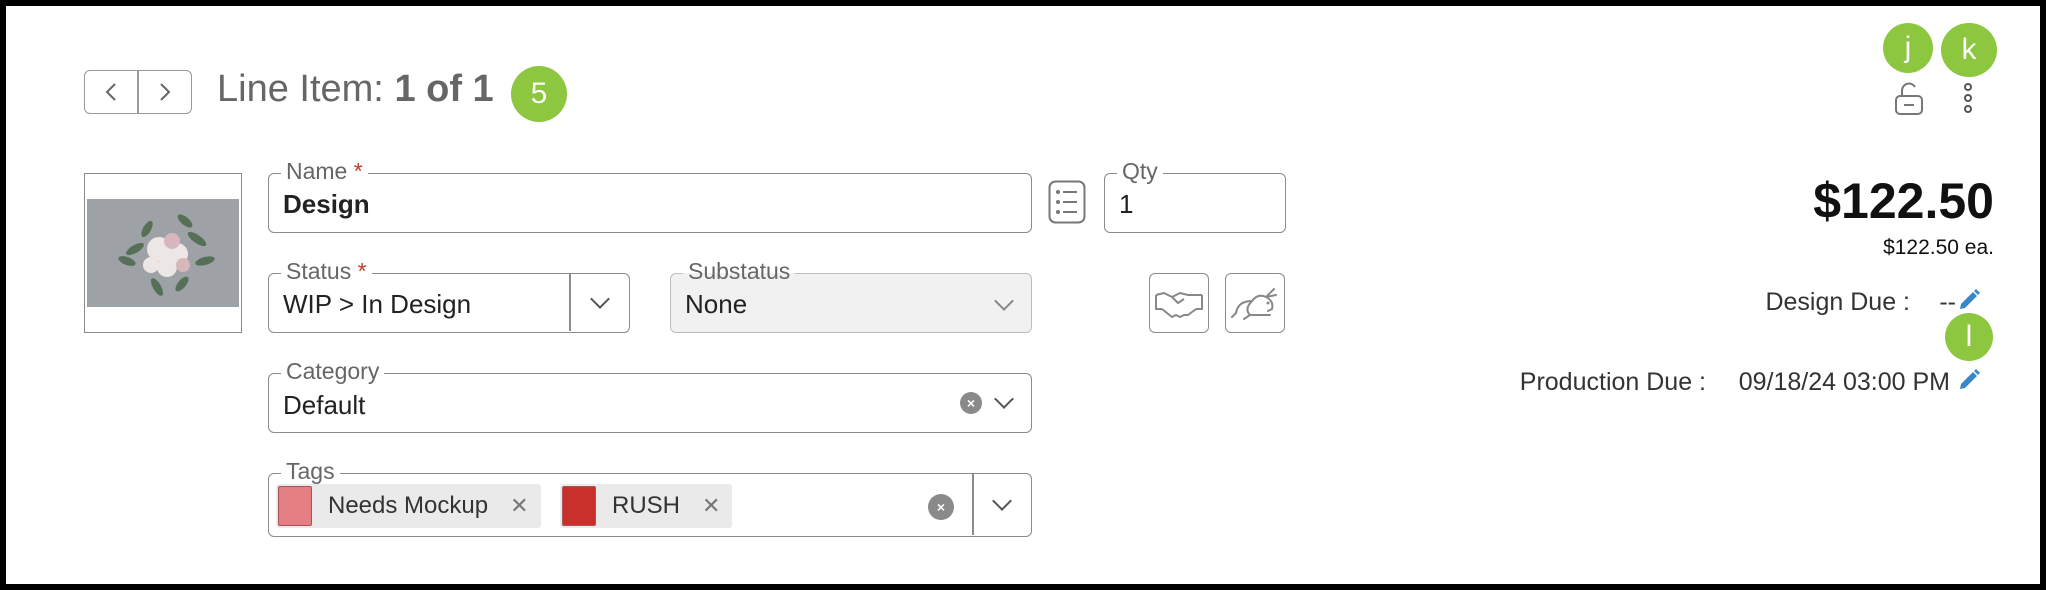 The width and height of the screenshot is (2046, 590). I want to click on status-value: WIP > In Design, so click(377, 304).